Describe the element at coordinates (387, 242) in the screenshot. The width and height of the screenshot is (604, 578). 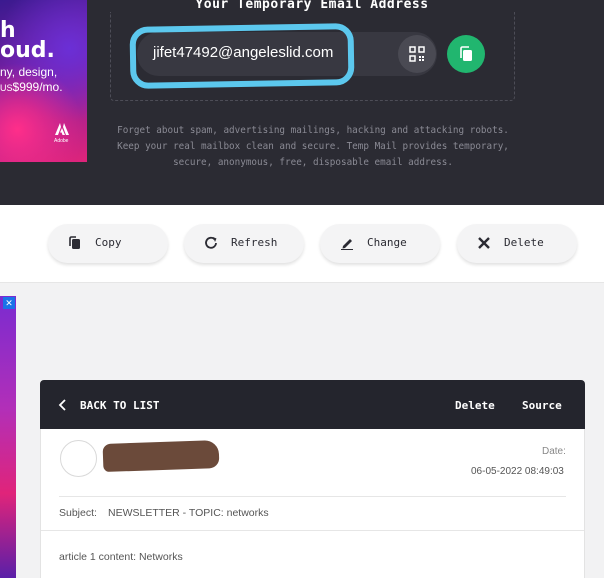
I see `change-label: Change` at that location.